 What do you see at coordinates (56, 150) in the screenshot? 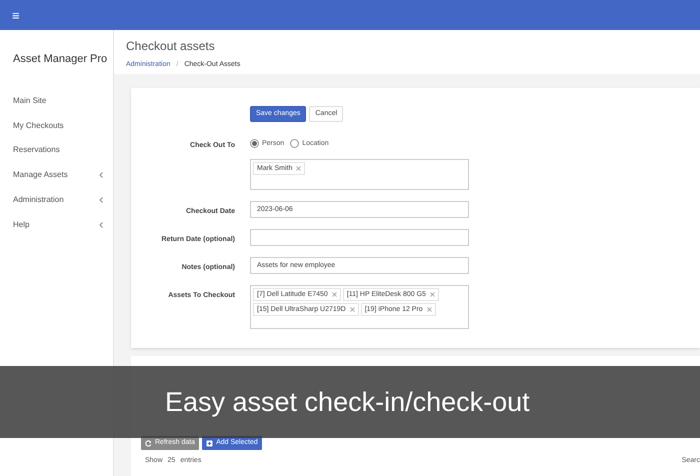
I see `sidebar-item: Reservations` at bounding box center [56, 150].